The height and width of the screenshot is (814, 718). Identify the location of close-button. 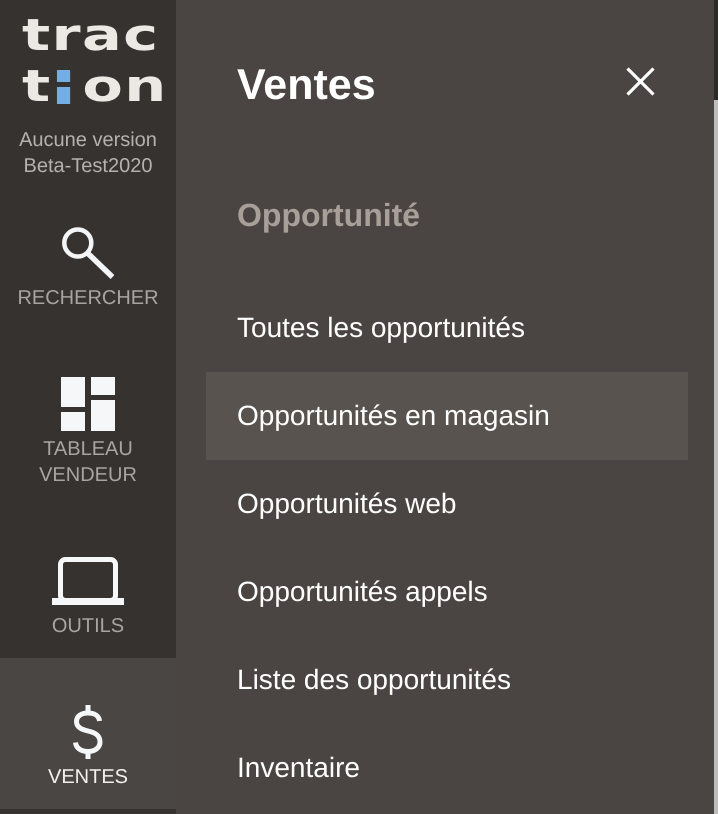
(640, 81).